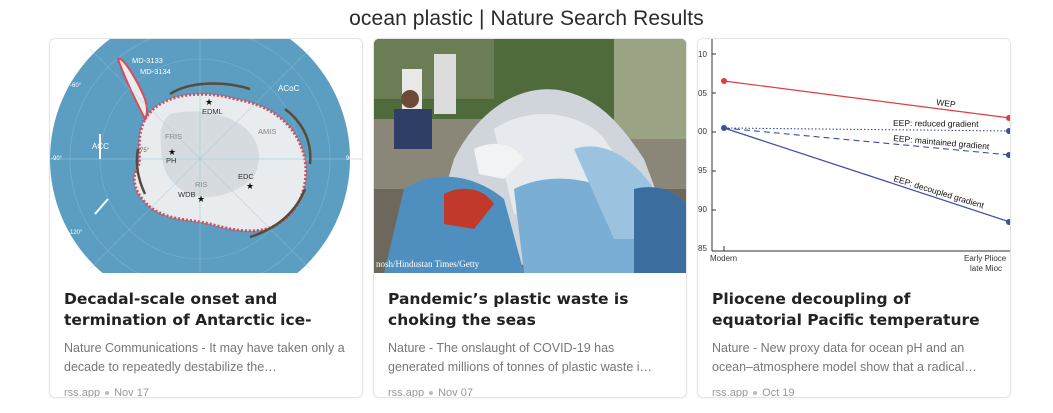 This screenshot has width=1053, height=413. Describe the element at coordinates (339, 233) in the screenshot. I see `svg-text: 120°` at that location.